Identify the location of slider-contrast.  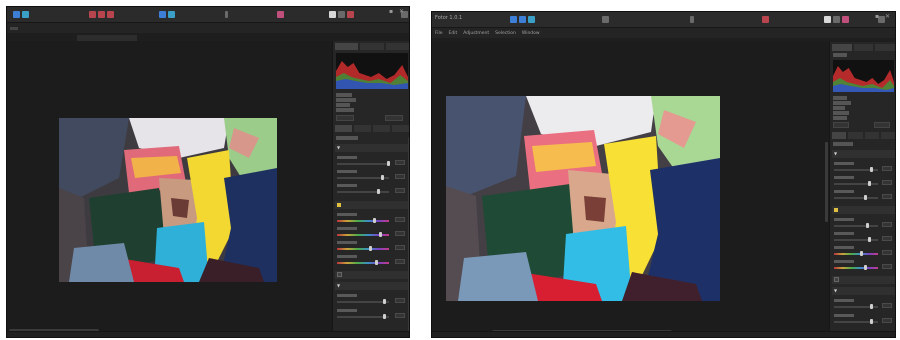
(856, 184).